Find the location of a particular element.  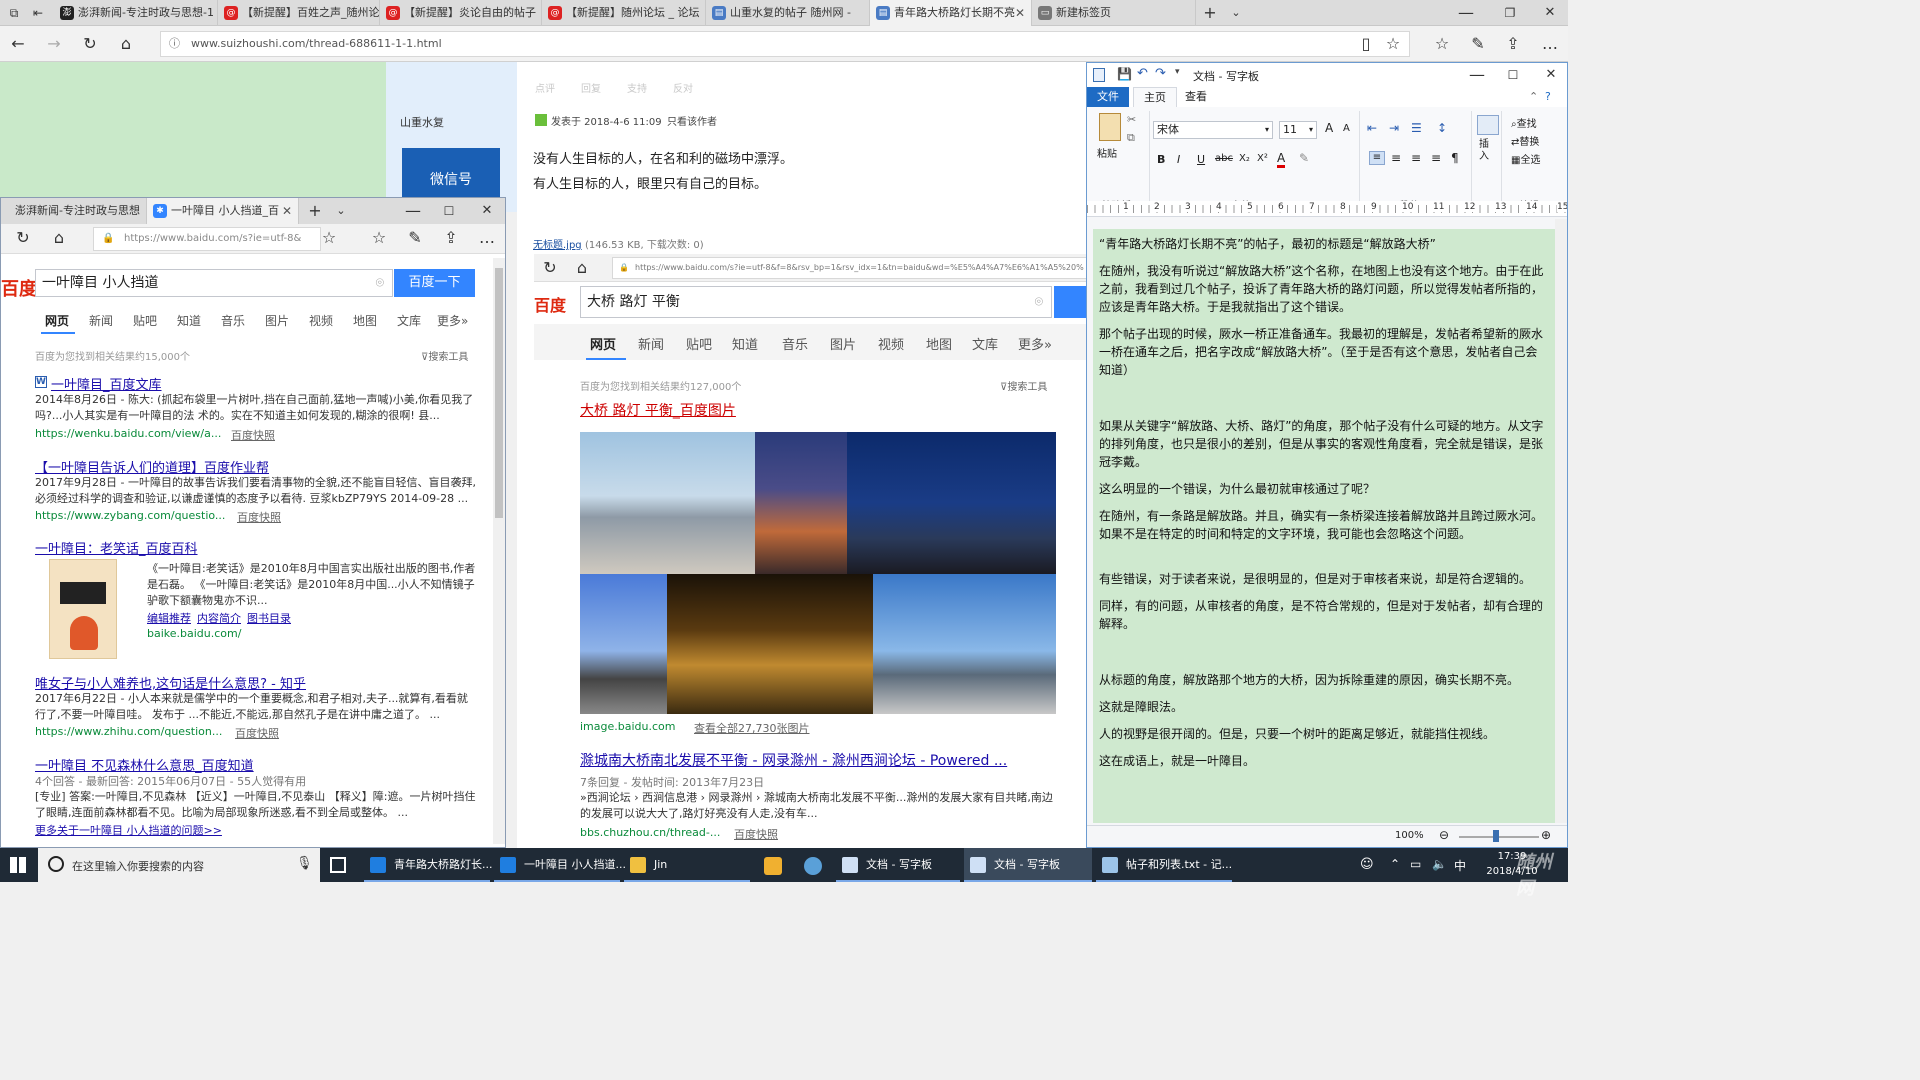

microphone-icon: 🎙 is located at coordinates (304, 863).